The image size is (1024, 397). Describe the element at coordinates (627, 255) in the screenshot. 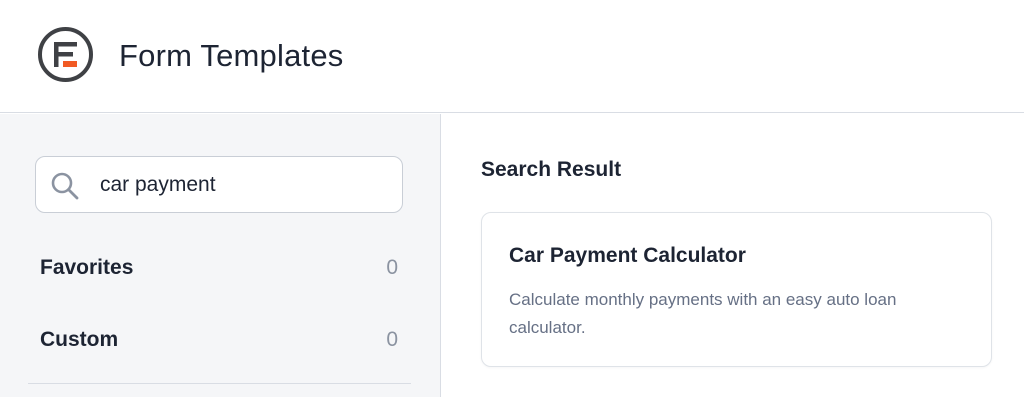

I see `template-card-title: Car Payment Calculator` at that location.